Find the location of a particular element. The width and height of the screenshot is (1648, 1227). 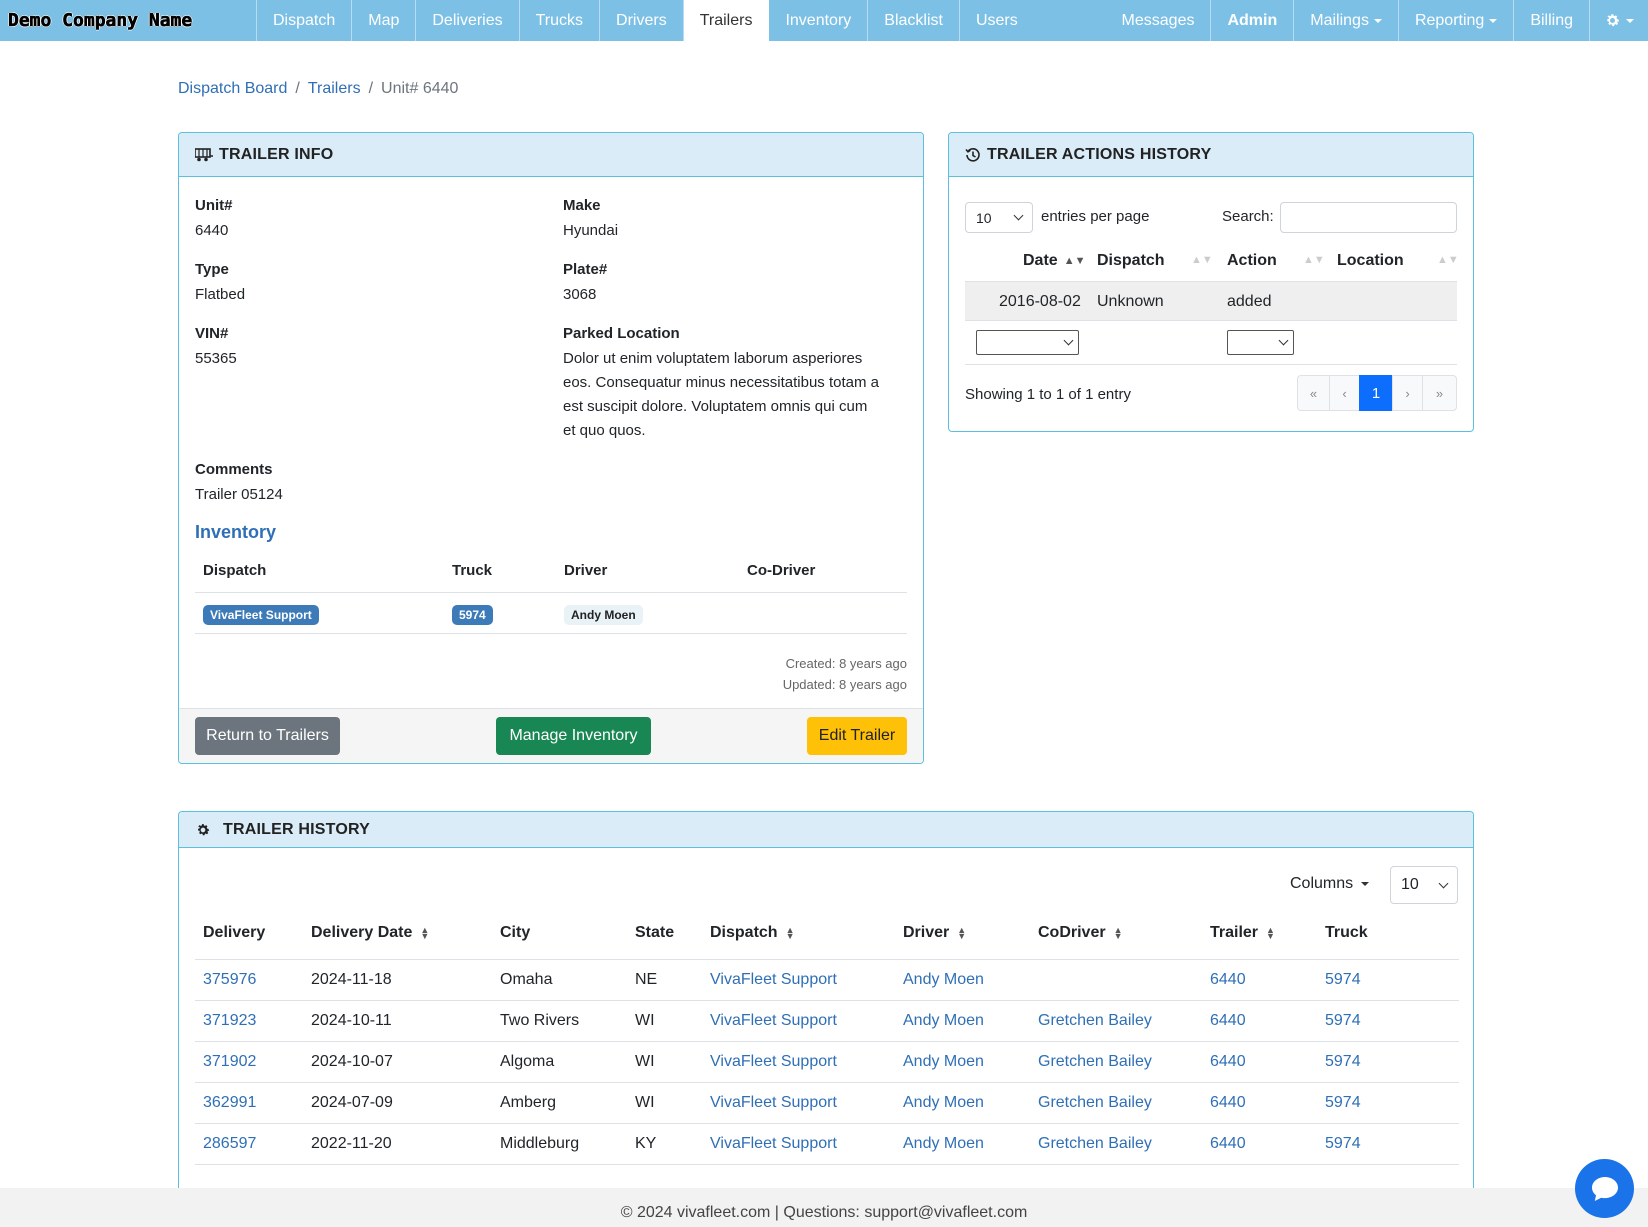

inventory-col-driver: Driver is located at coordinates (586, 570).